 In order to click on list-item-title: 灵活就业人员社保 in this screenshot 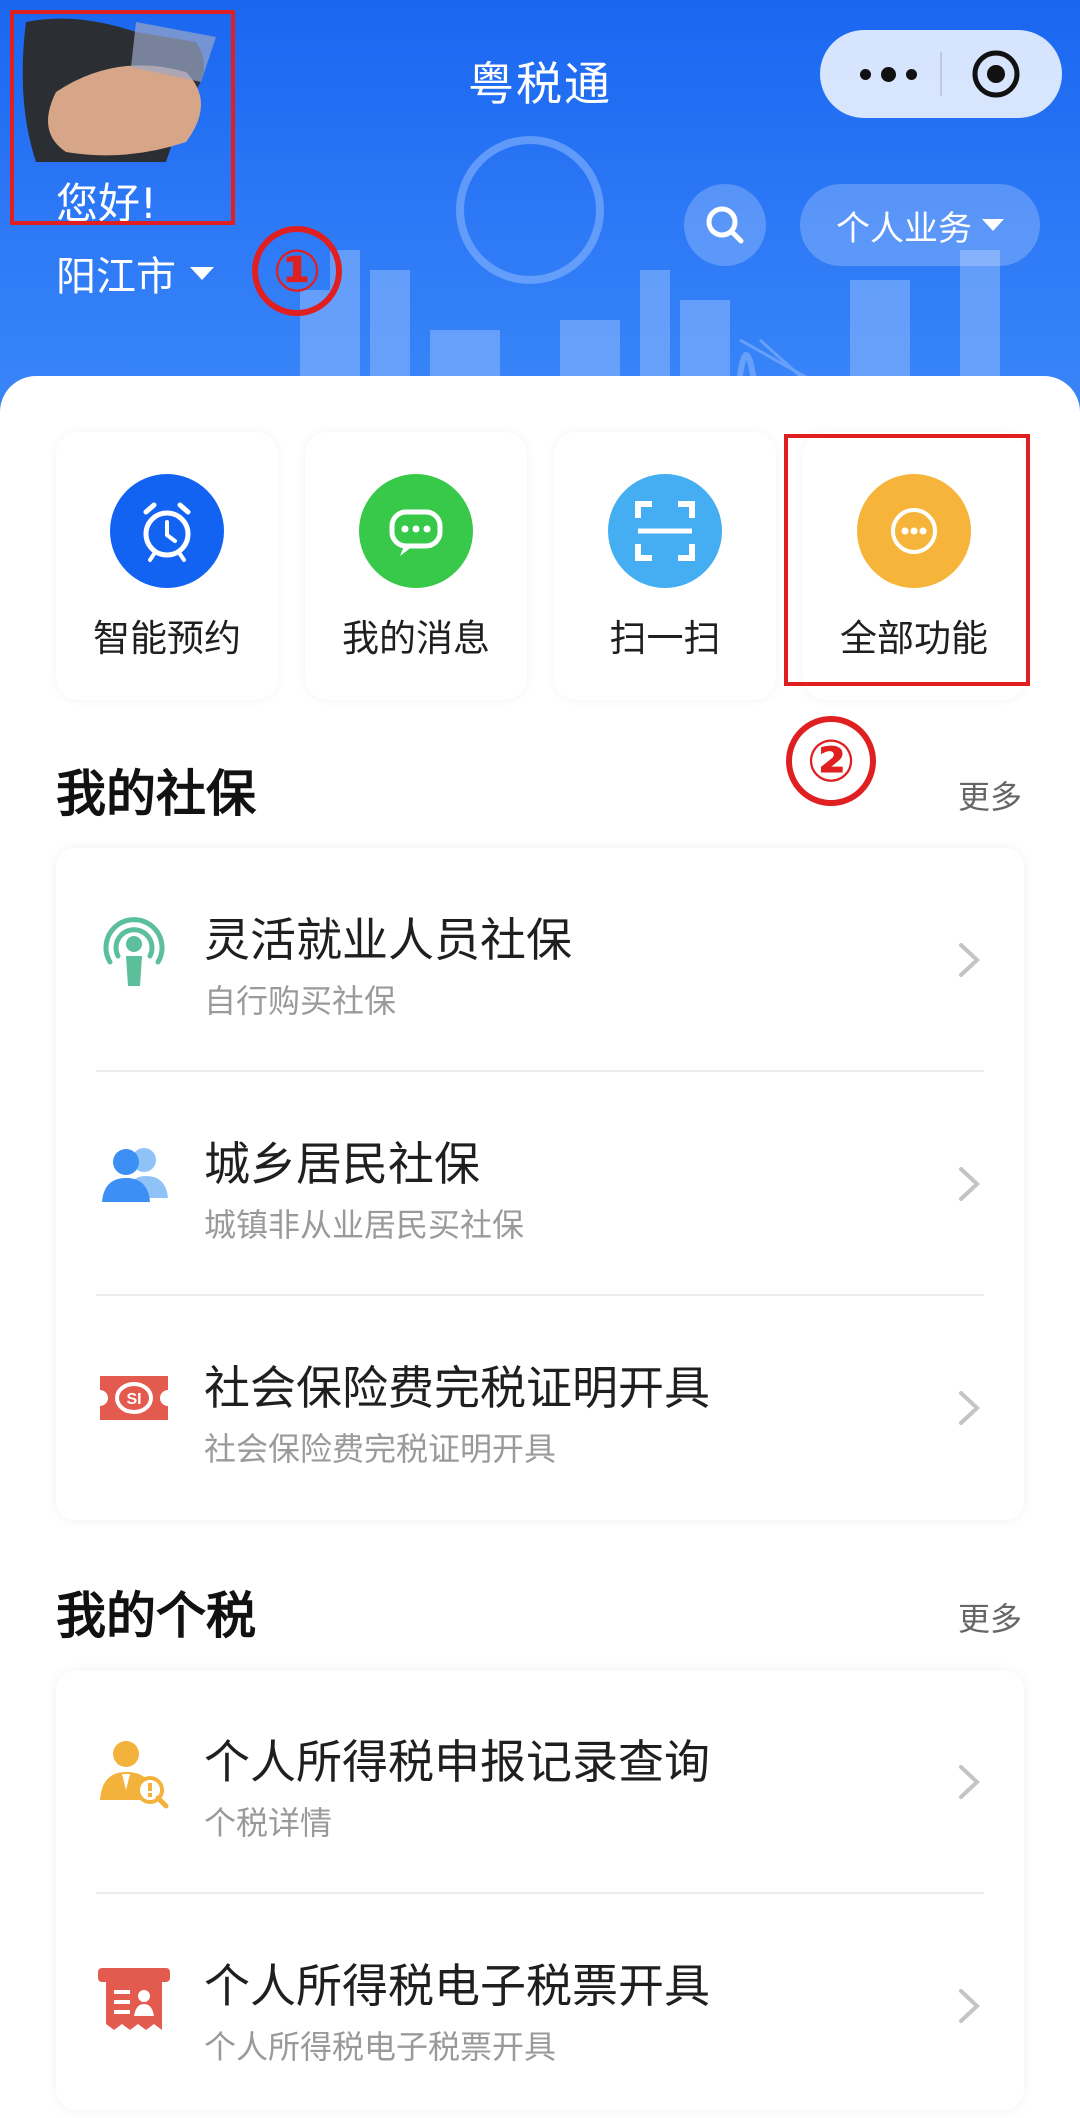, I will do `click(388, 940)`.